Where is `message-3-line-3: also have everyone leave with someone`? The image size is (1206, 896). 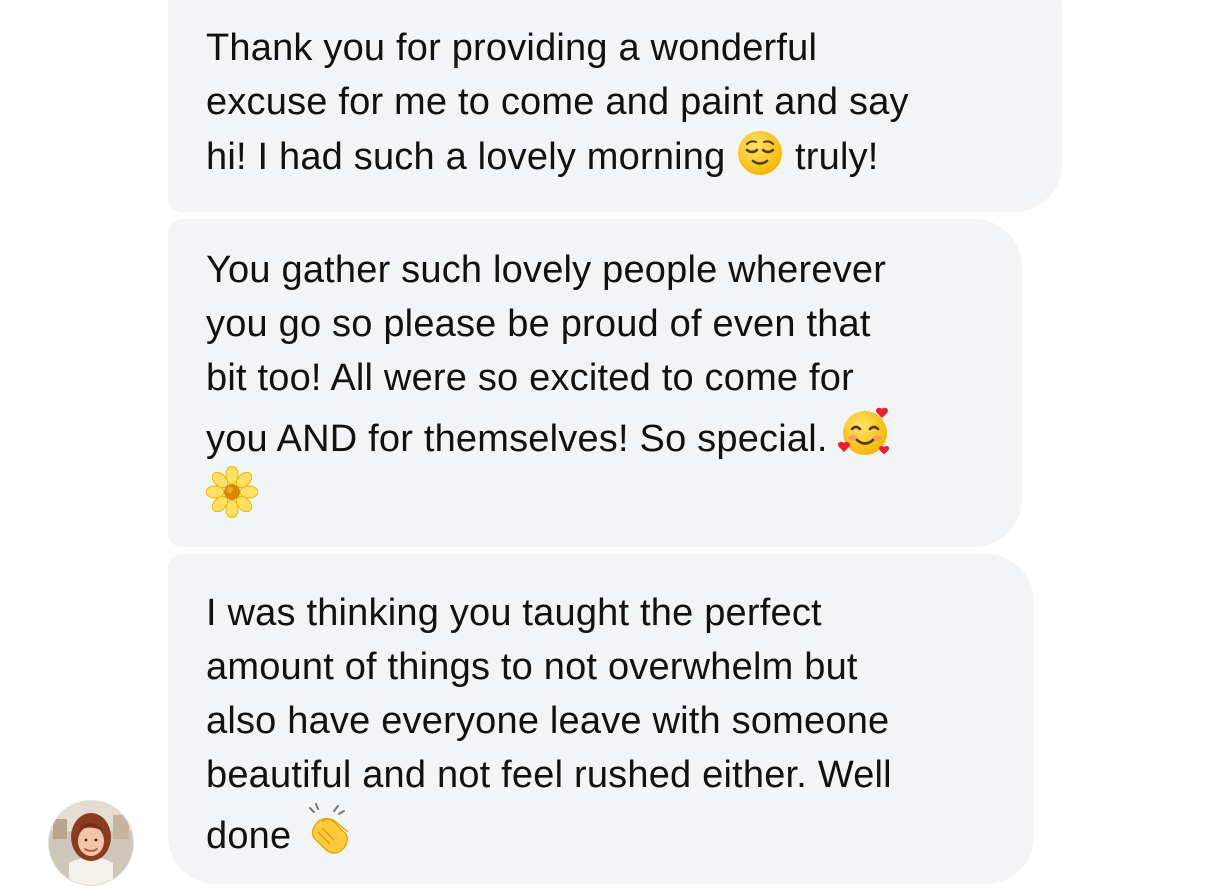 message-3-line-3: also have everyone leave with someone is located at coordinates (548, 721).